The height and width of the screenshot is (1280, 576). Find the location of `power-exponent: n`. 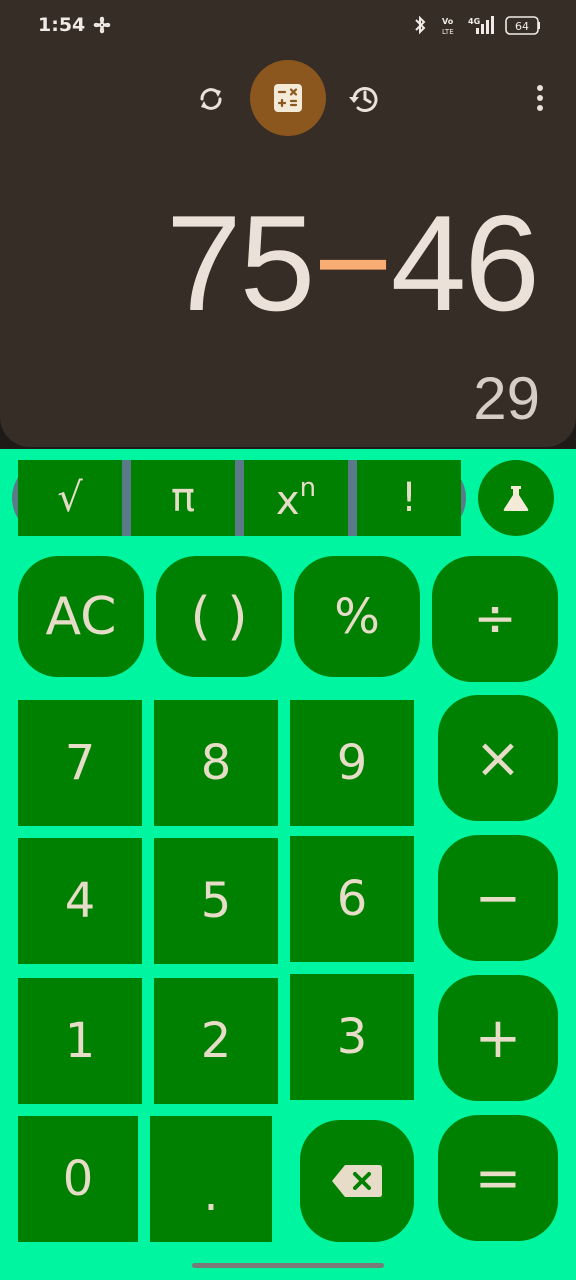

power-exponent: n is located at coordinates (308, 487).